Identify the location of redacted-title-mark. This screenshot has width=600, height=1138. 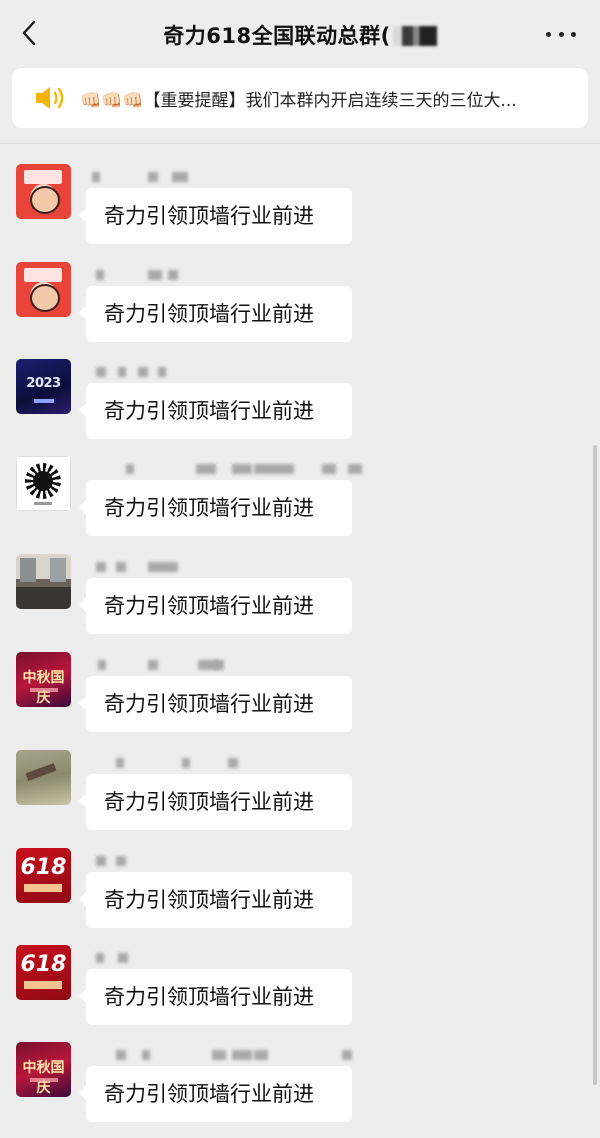
(414, 36).